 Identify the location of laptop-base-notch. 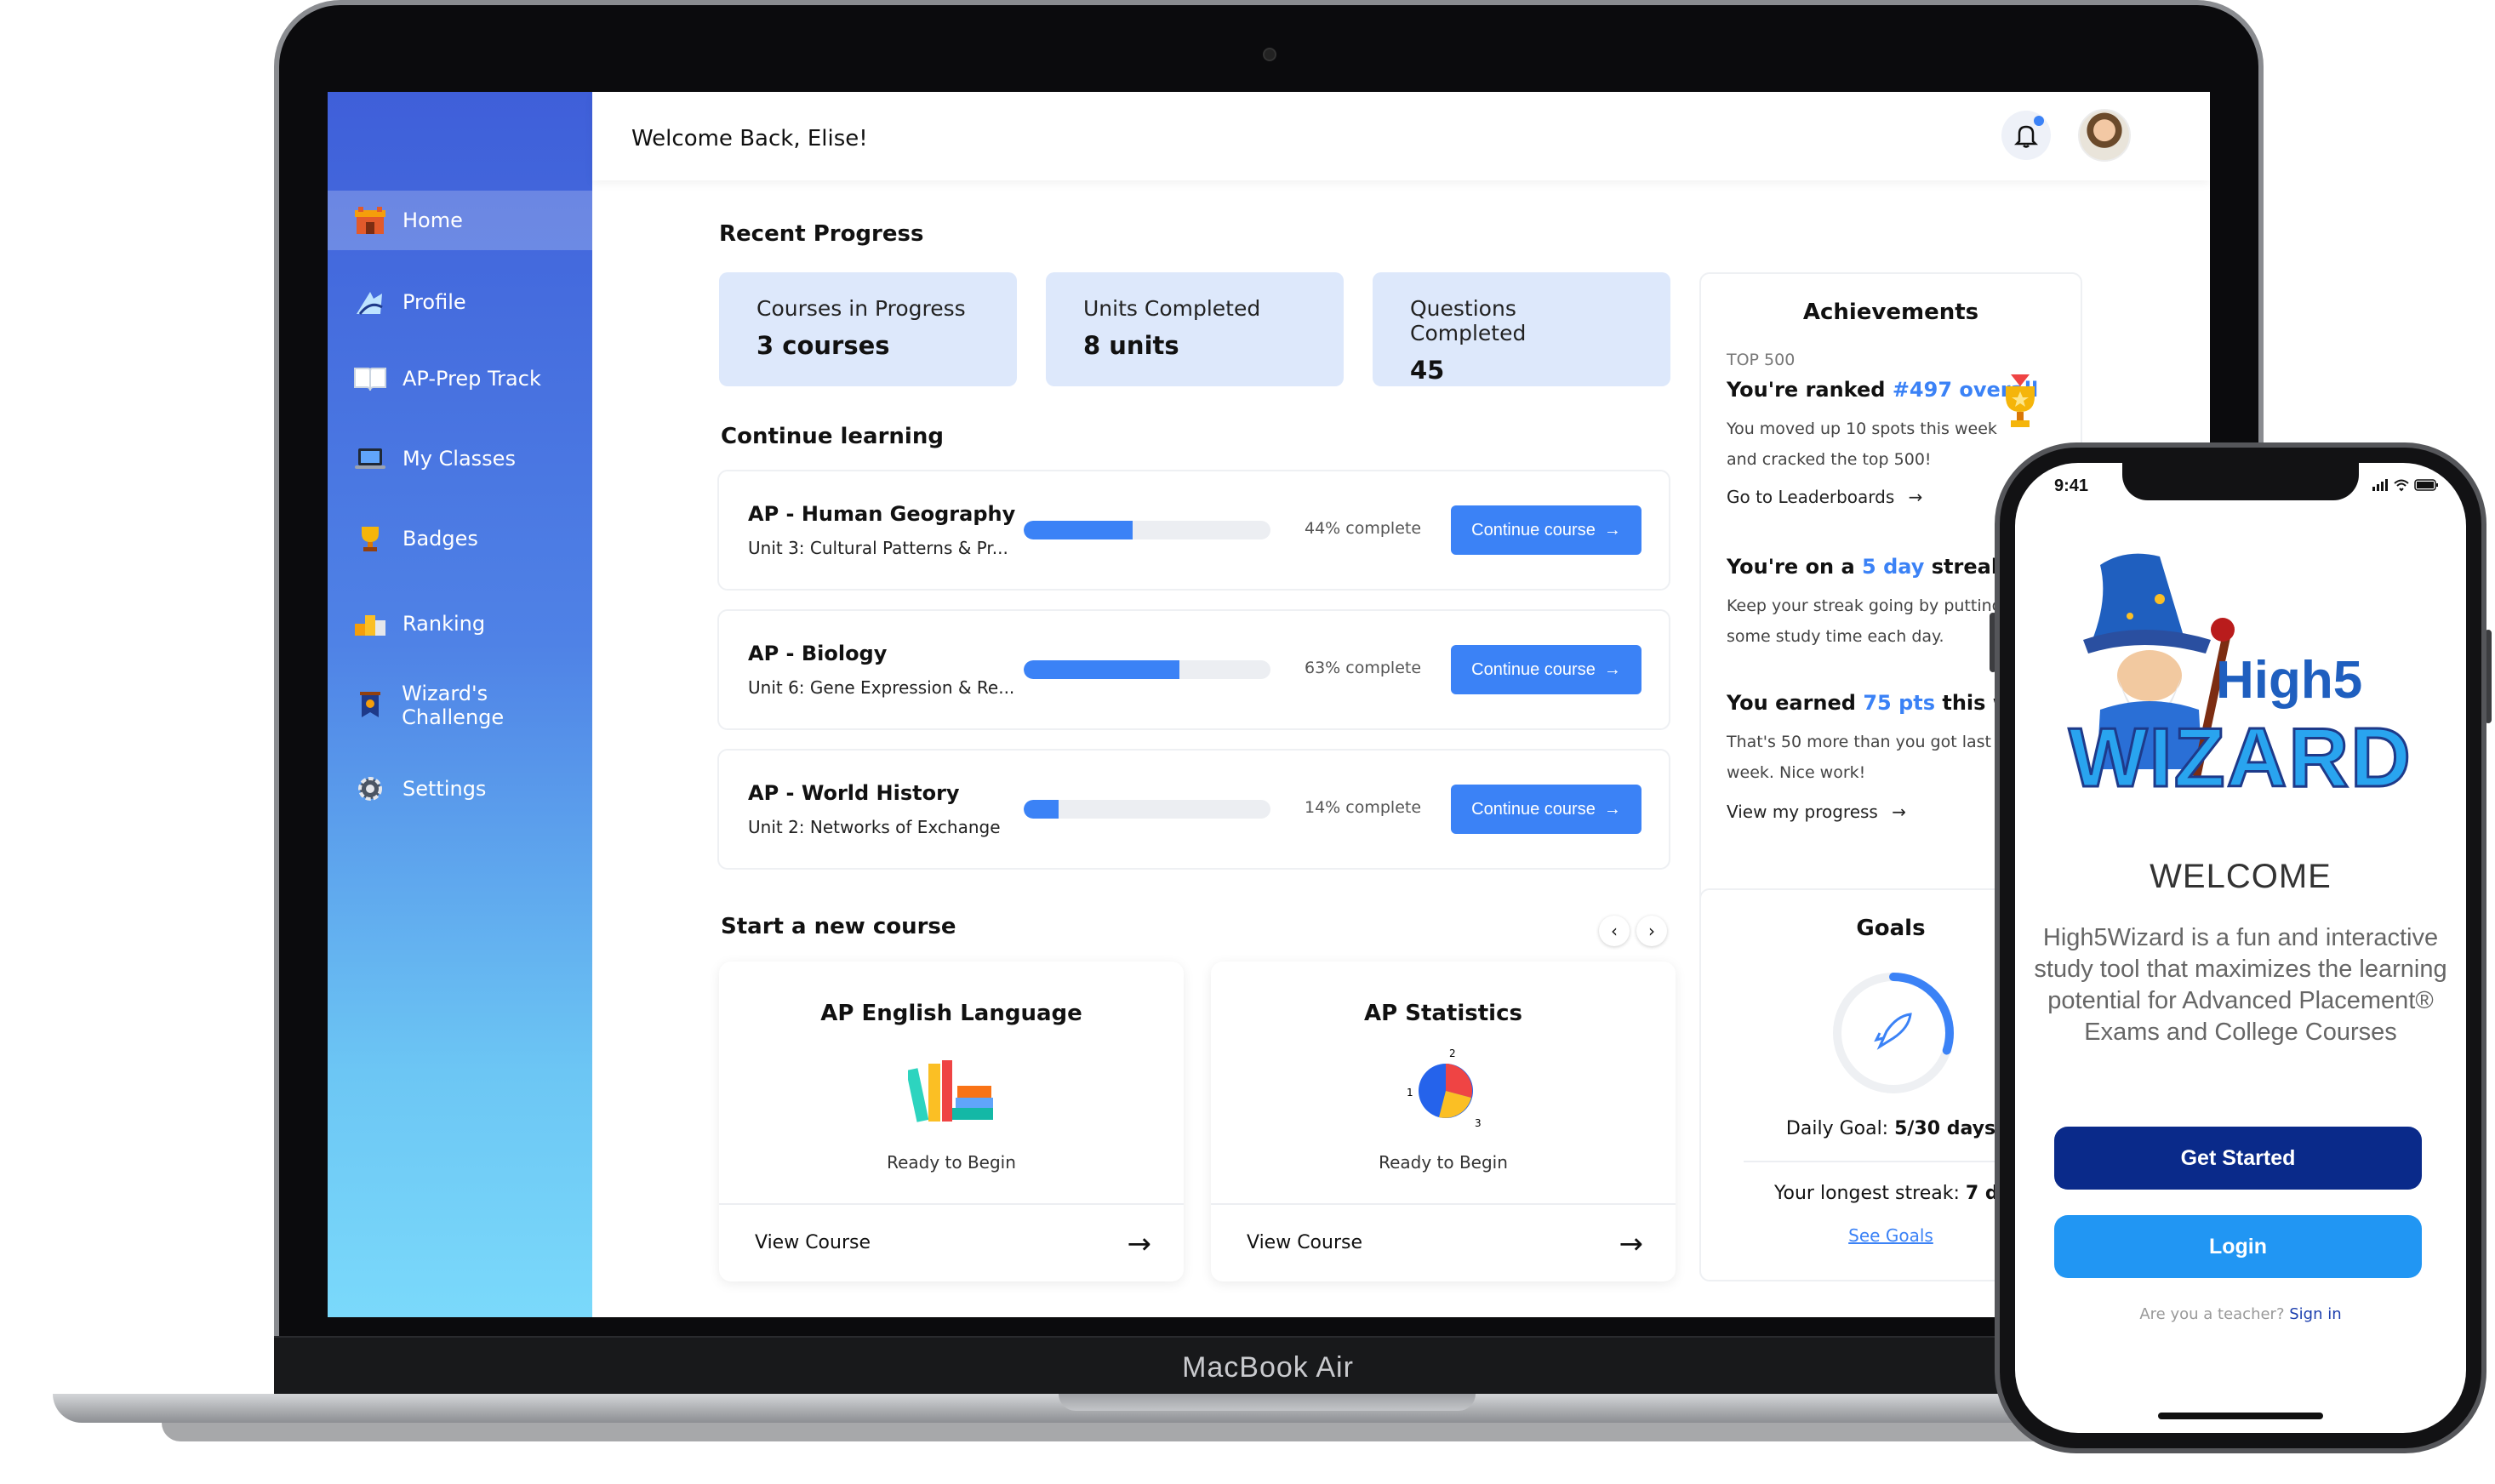
(1268, 1402).